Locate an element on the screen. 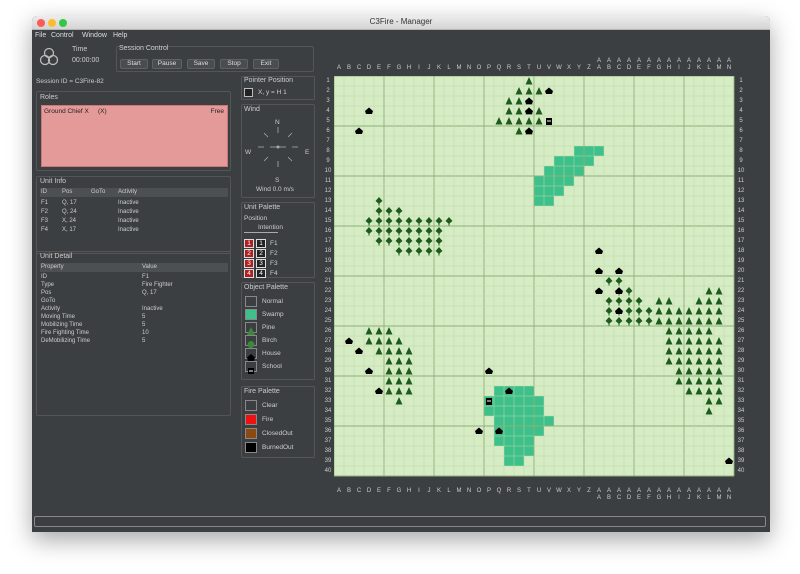 This screenshot has width=800, height=574. unit-position-marker: 3 is located at coordinates (249, 263).